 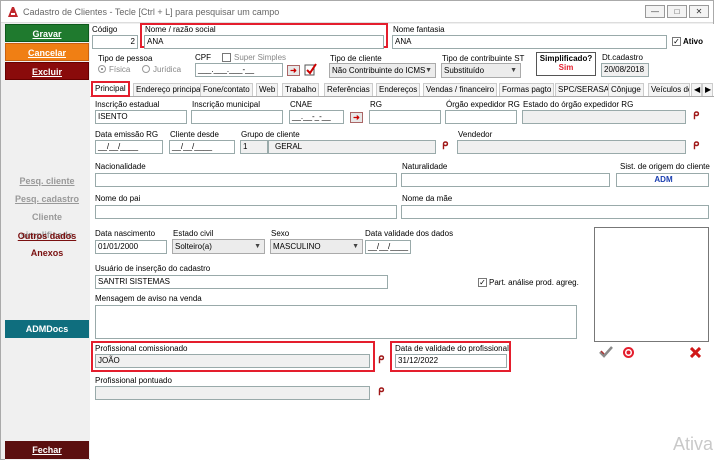 What do you see at coordinates (566, 64) in the screenshot?
I see `simplificado-box: Simplificado? Sim` at bounding box center [566, 64].